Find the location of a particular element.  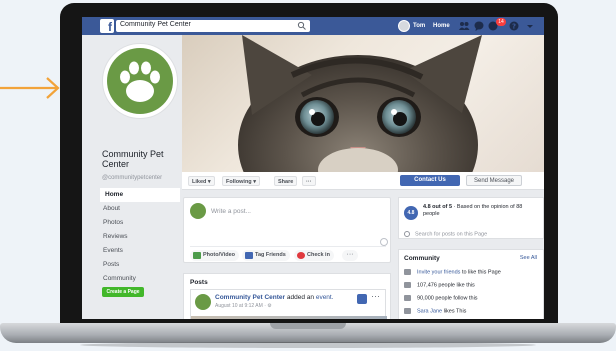

location-pin-icon is located at coordinates (301, 255).